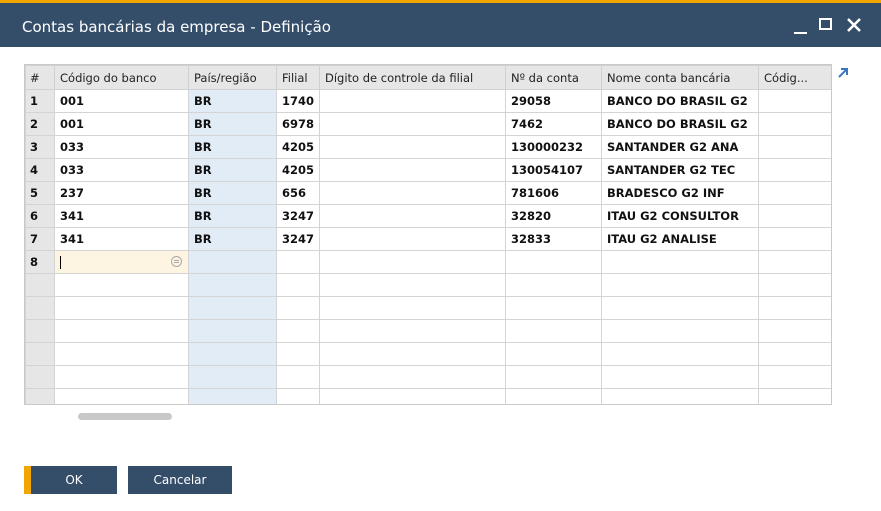 The image size is (881, 511). Describe the element at coordinates (121, 193) in the screenshot. I see `bank-code-cell: 237` at that location.